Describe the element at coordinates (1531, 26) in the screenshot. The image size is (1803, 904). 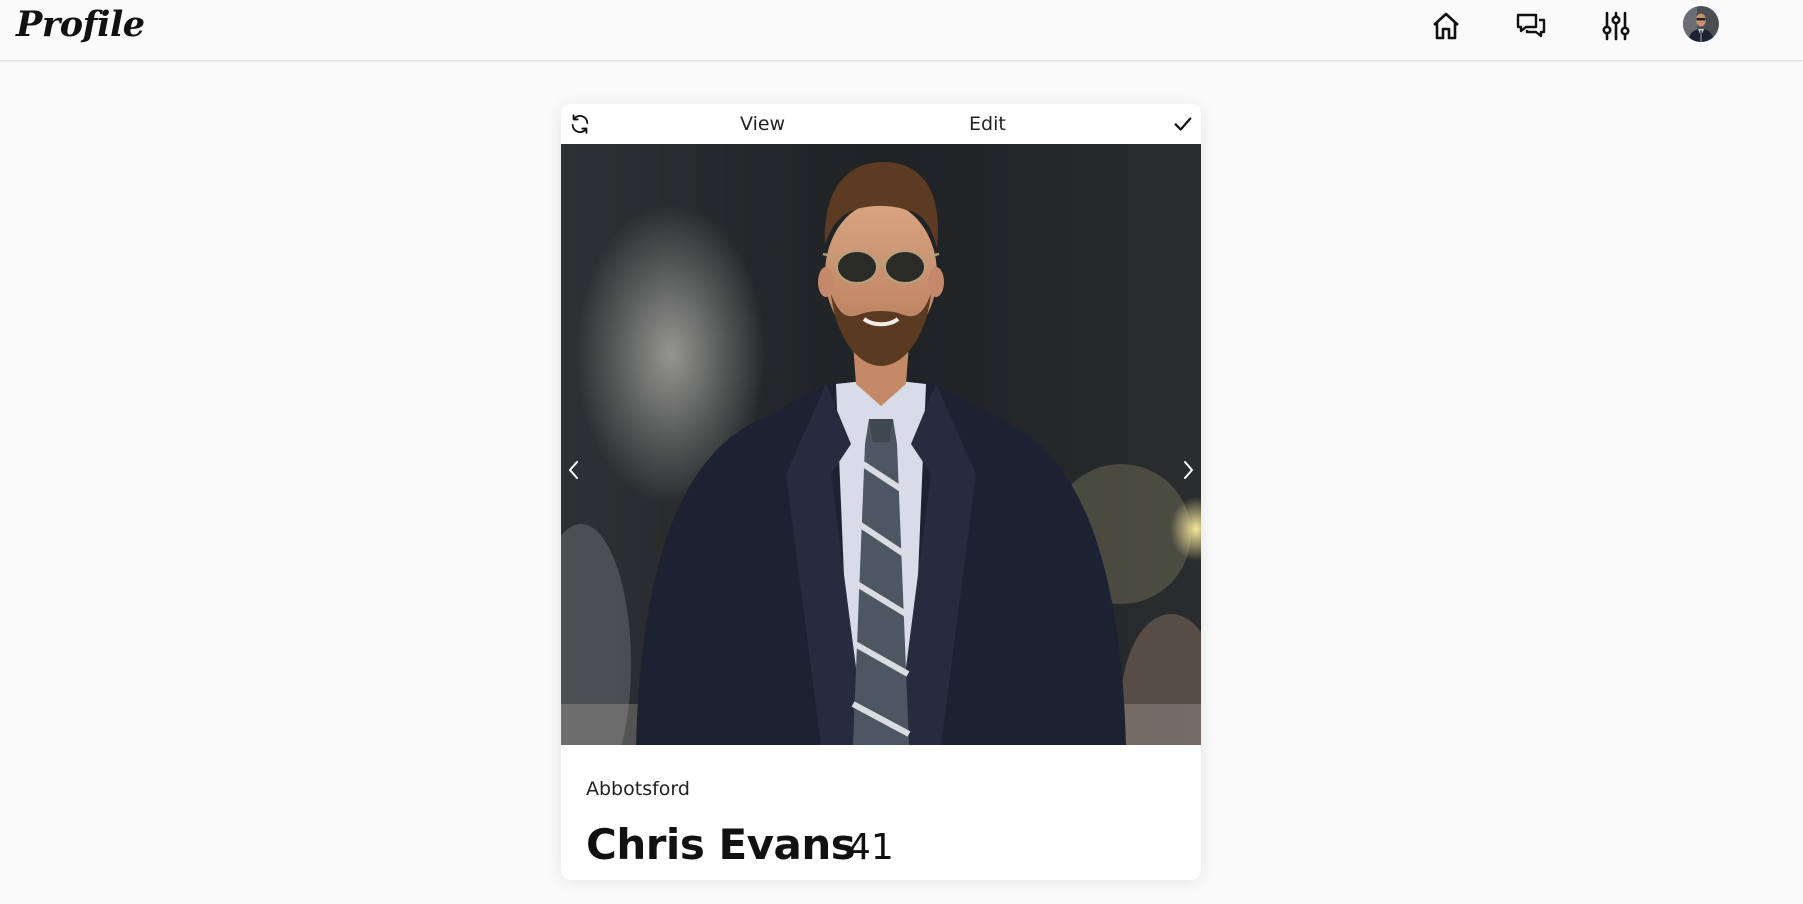
I see `messages-icon` at that location.